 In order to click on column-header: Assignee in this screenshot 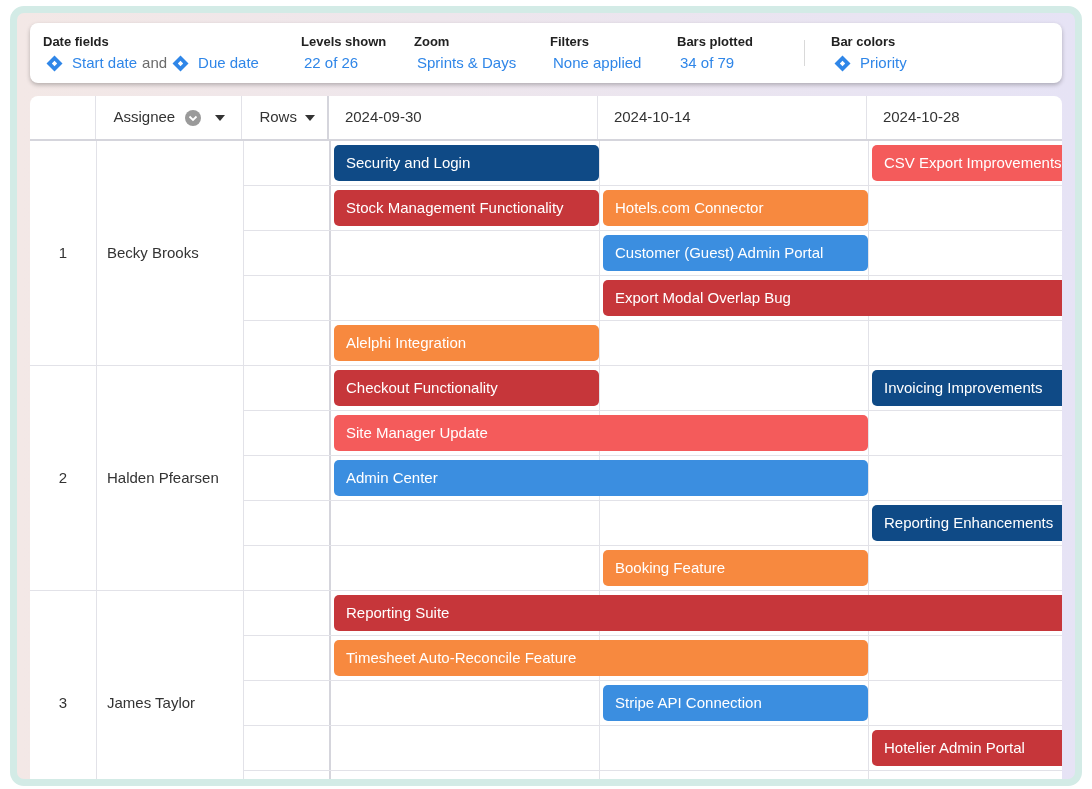, I will do `click(169, 117)`.